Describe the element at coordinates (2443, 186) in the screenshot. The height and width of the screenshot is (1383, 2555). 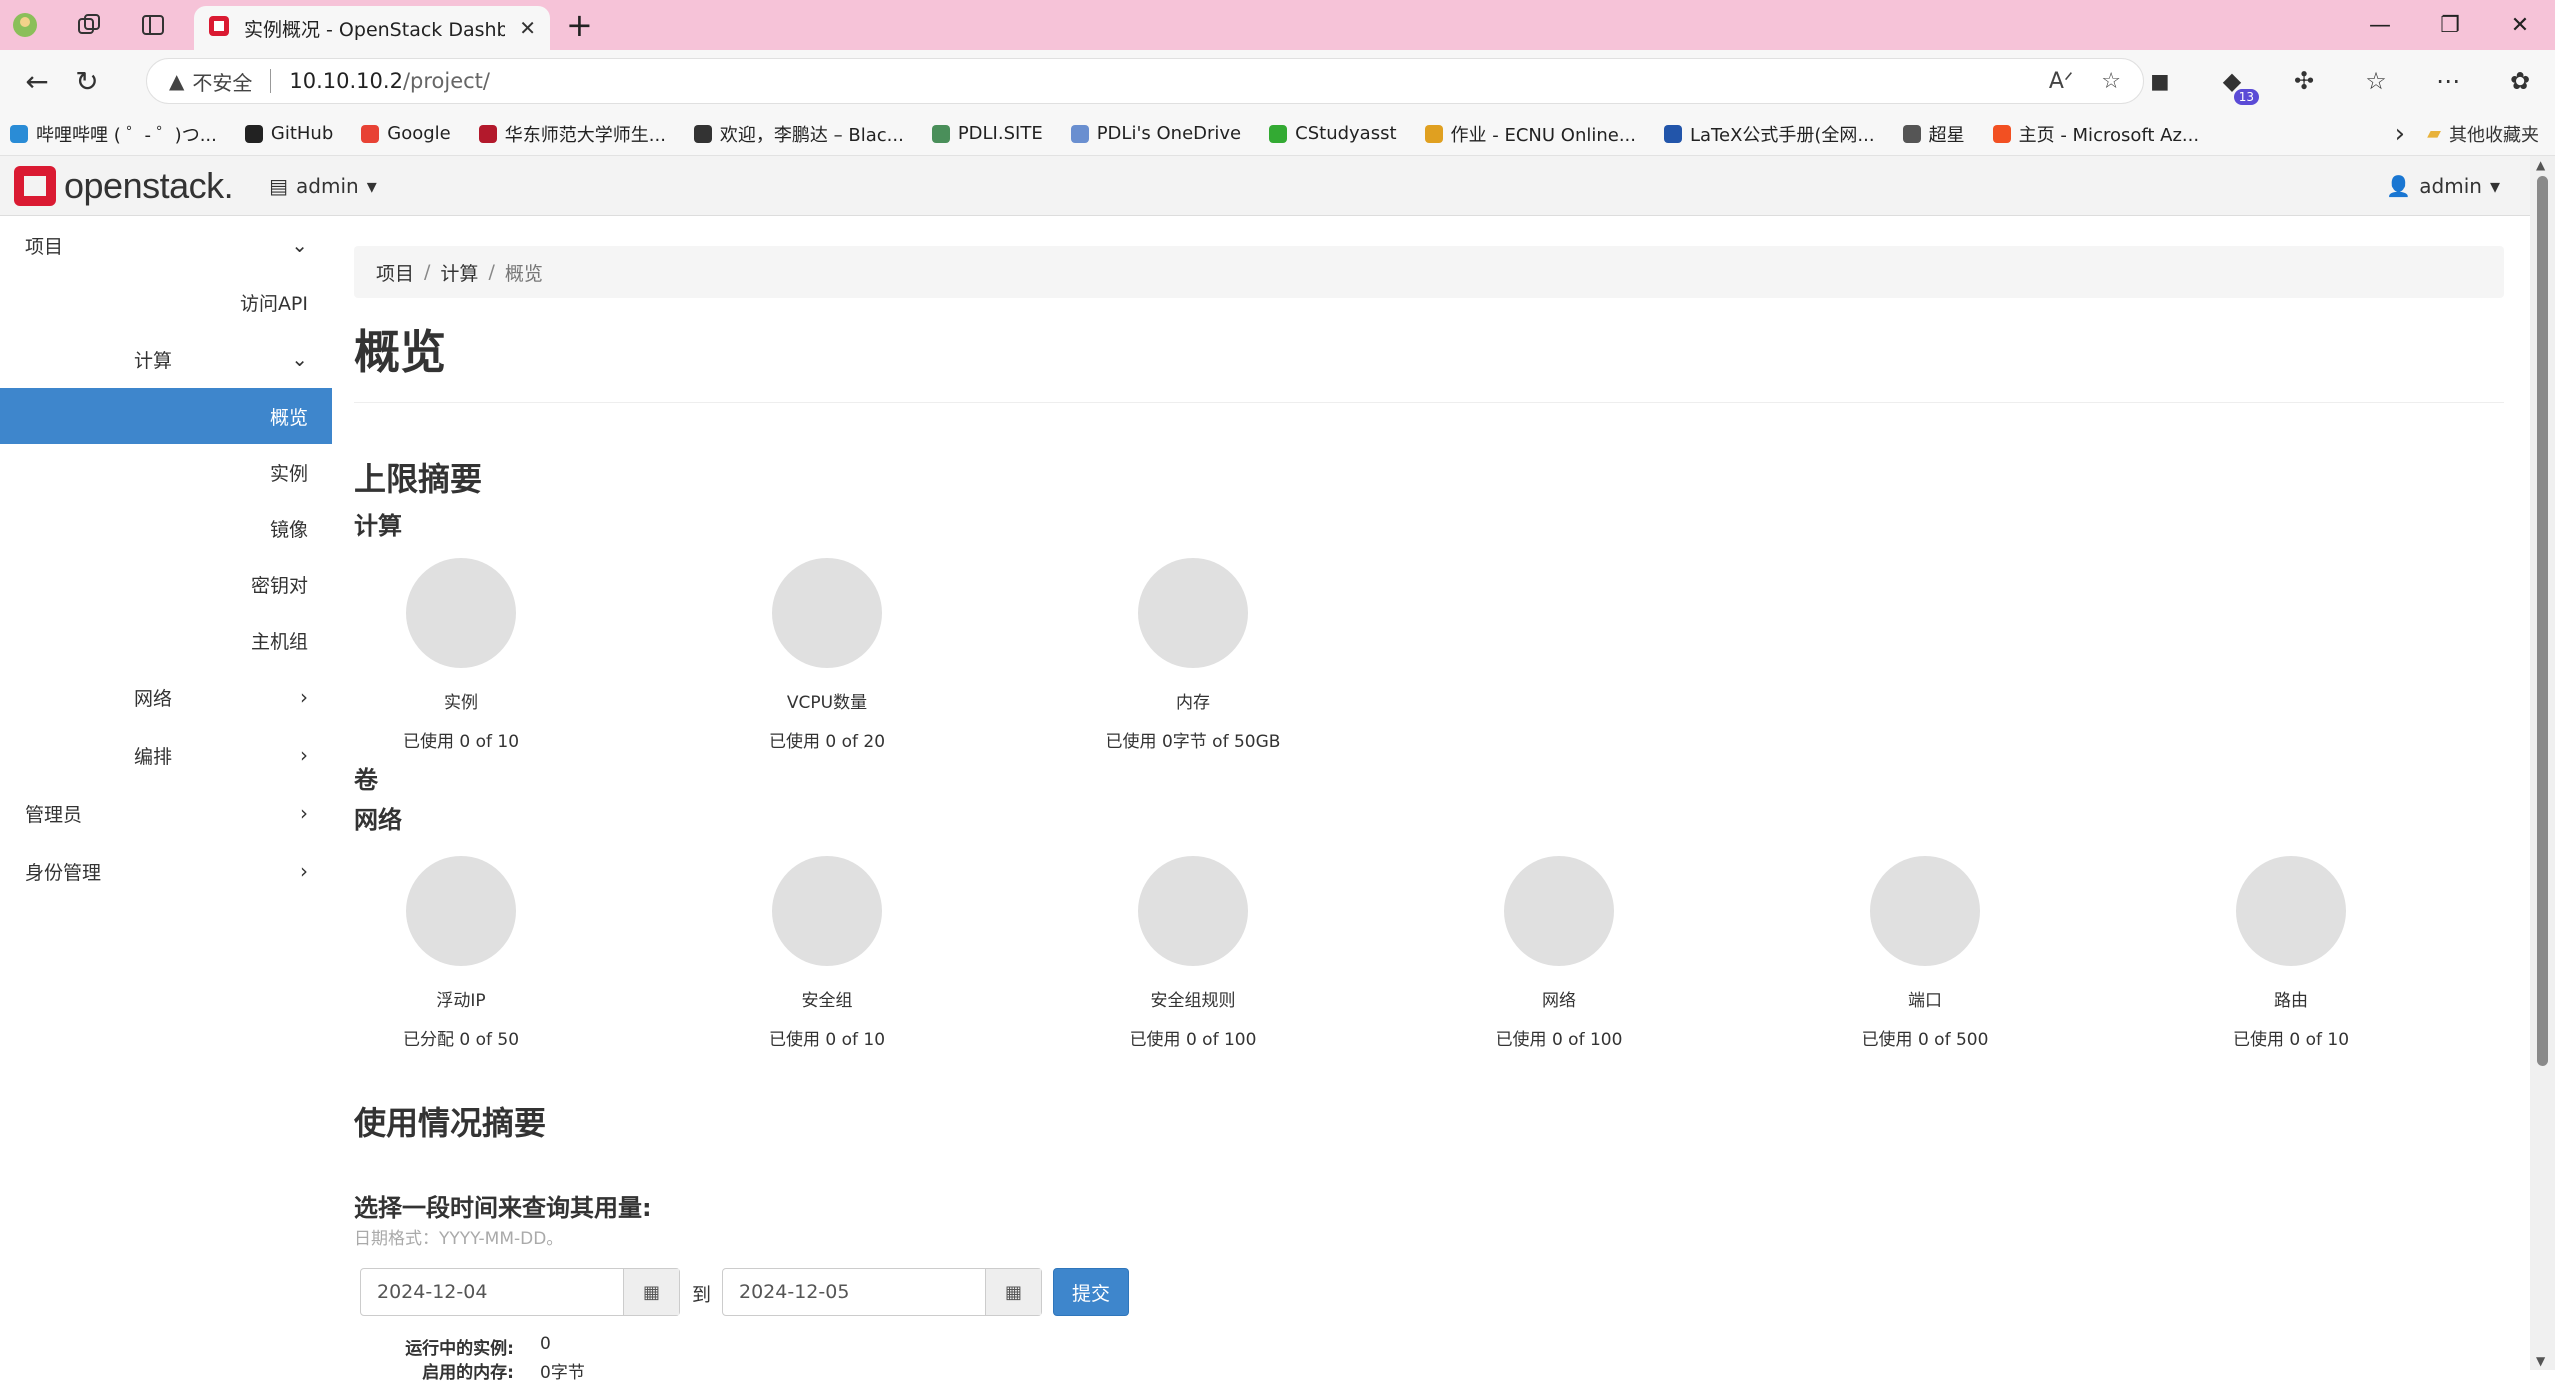
I see `user-dropdown: 👤 admin ▾` at that location.